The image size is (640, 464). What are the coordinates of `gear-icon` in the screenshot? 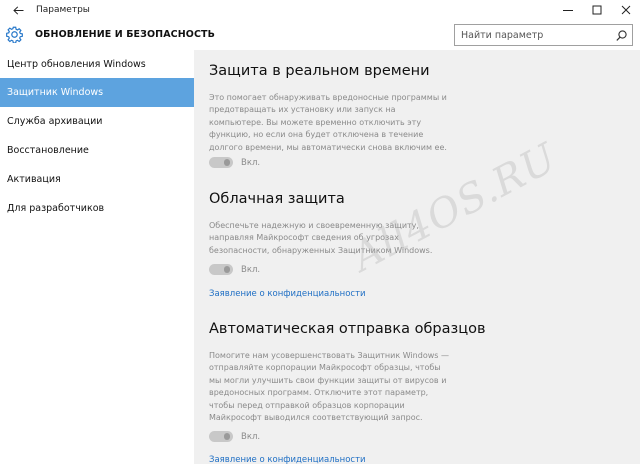 It's located at (14, 34).